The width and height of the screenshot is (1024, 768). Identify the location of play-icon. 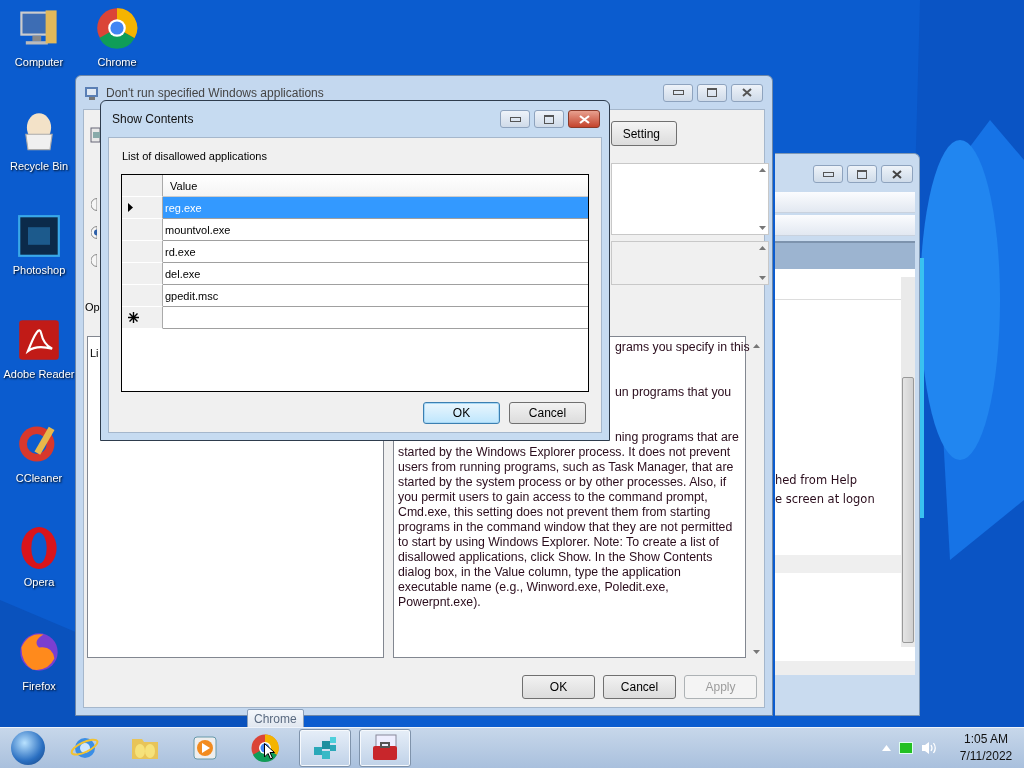
(205, 748).